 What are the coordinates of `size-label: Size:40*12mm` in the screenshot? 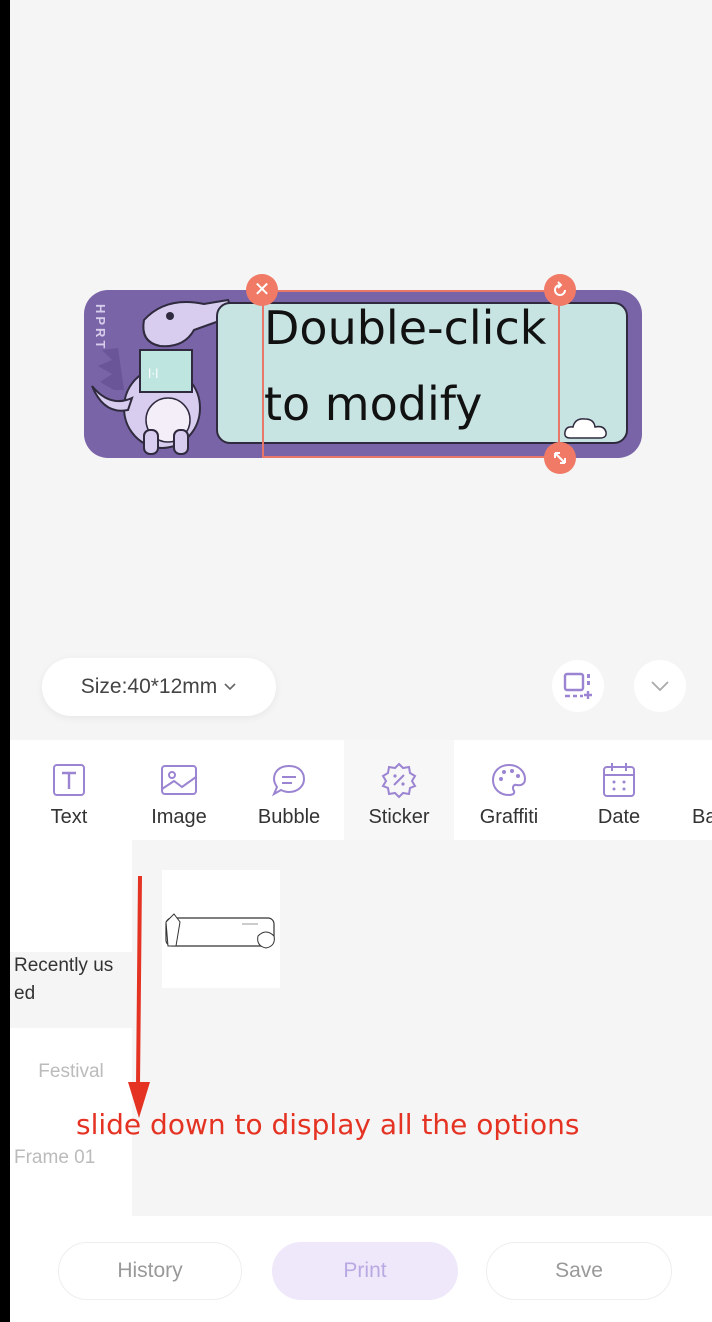 It's located at (149, 686).